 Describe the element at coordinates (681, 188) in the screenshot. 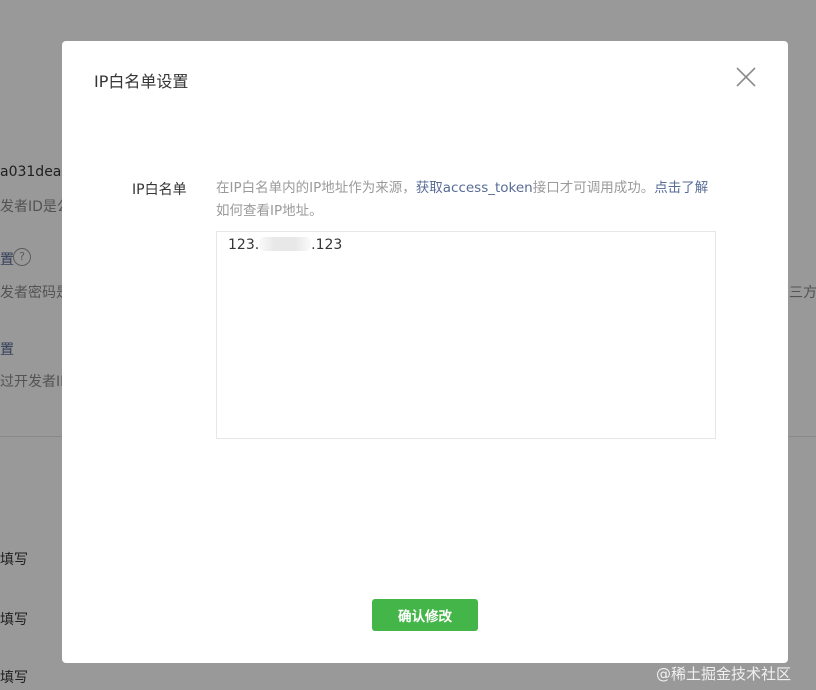

I see `learn-more-link: 点击了解` at that location.